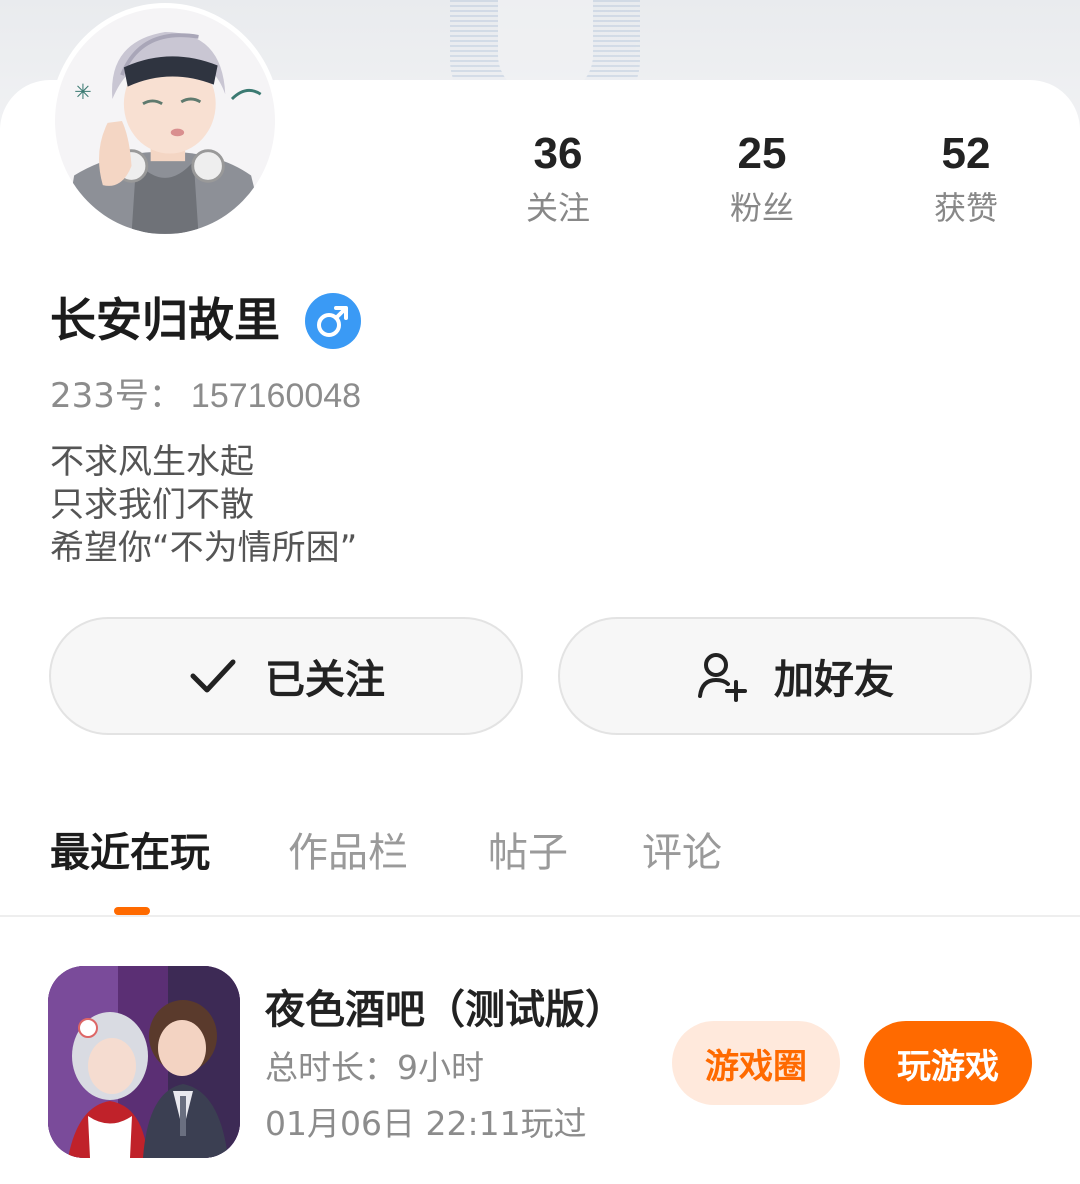  What do you see at coordinates (540, 916) in the screenshot?
I see `tabs-divider` at bounding box center [540, 916].